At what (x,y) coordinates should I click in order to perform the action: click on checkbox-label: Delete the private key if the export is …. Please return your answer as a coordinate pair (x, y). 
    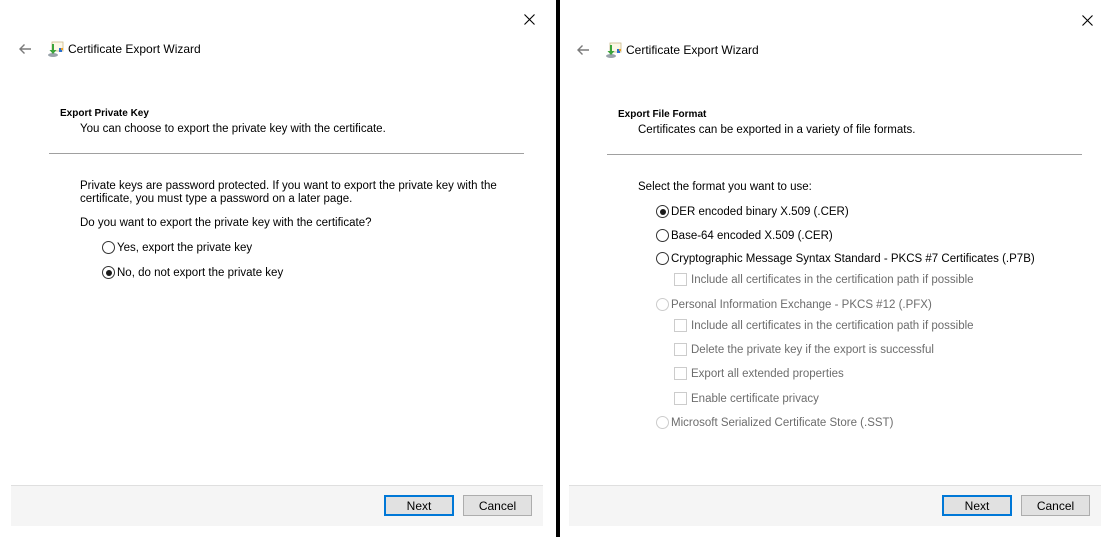
    Looking at the image, I should click on (812, 349).